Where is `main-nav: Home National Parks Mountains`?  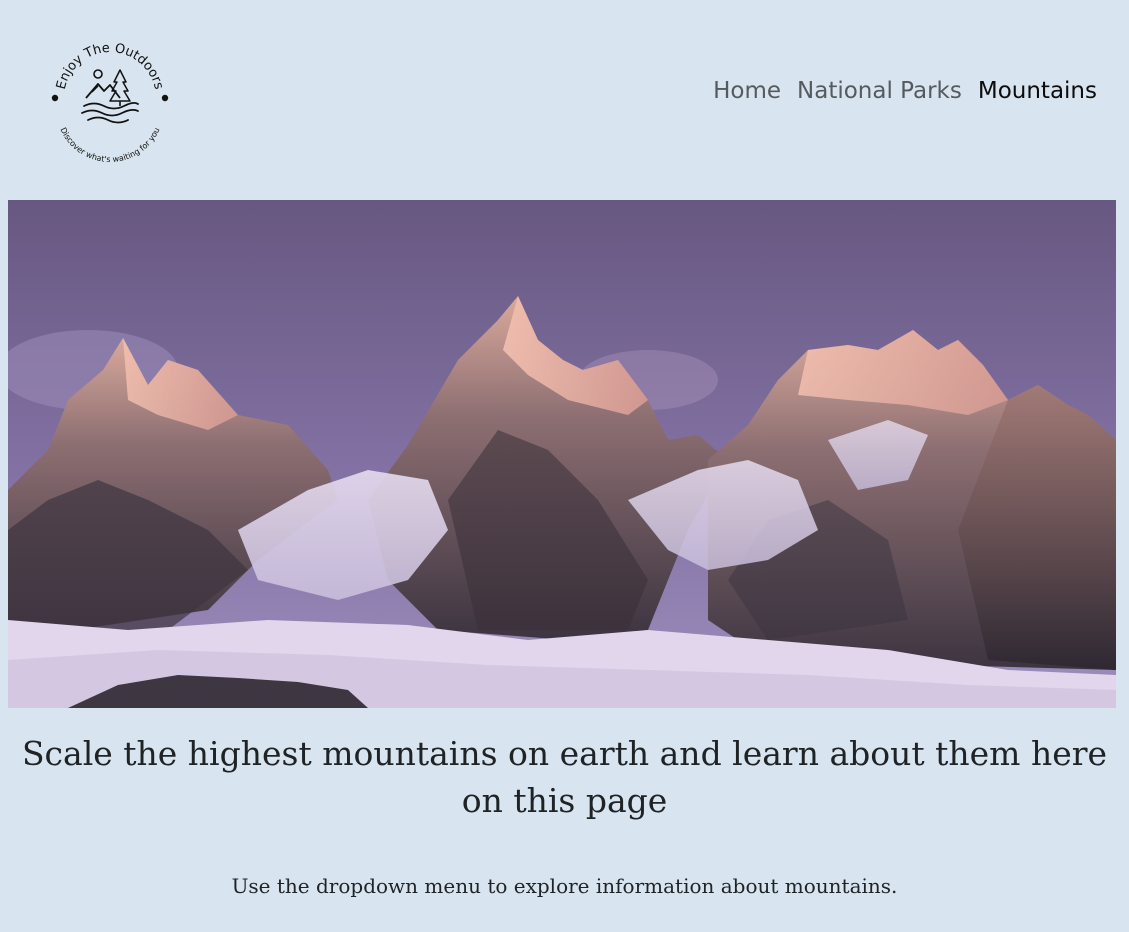
main-nav: Home National Parks Mountains is located at coordinates (905, 91).